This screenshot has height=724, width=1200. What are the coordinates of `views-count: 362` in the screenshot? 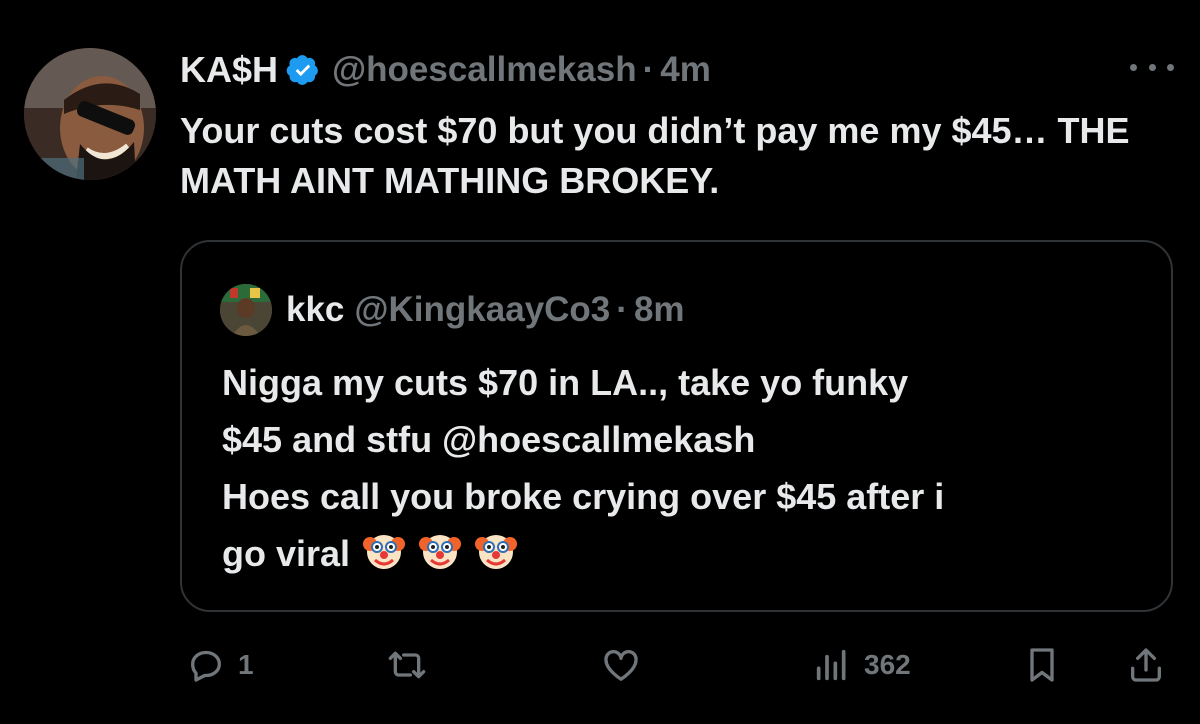 It's located at (887, 664).